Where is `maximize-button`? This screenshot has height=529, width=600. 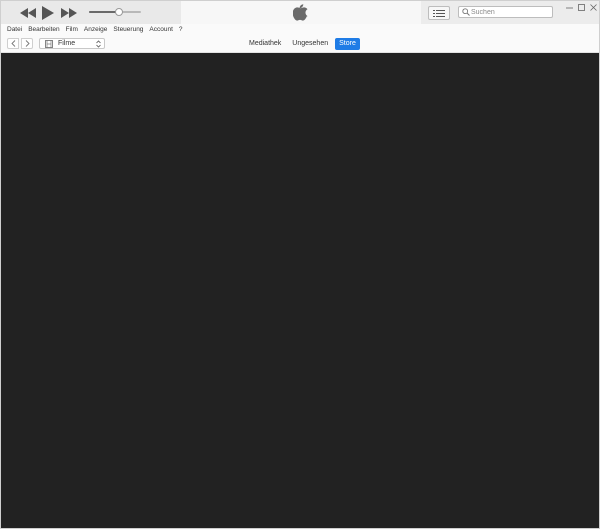 maximize-button is located at coordinates (581, 7).